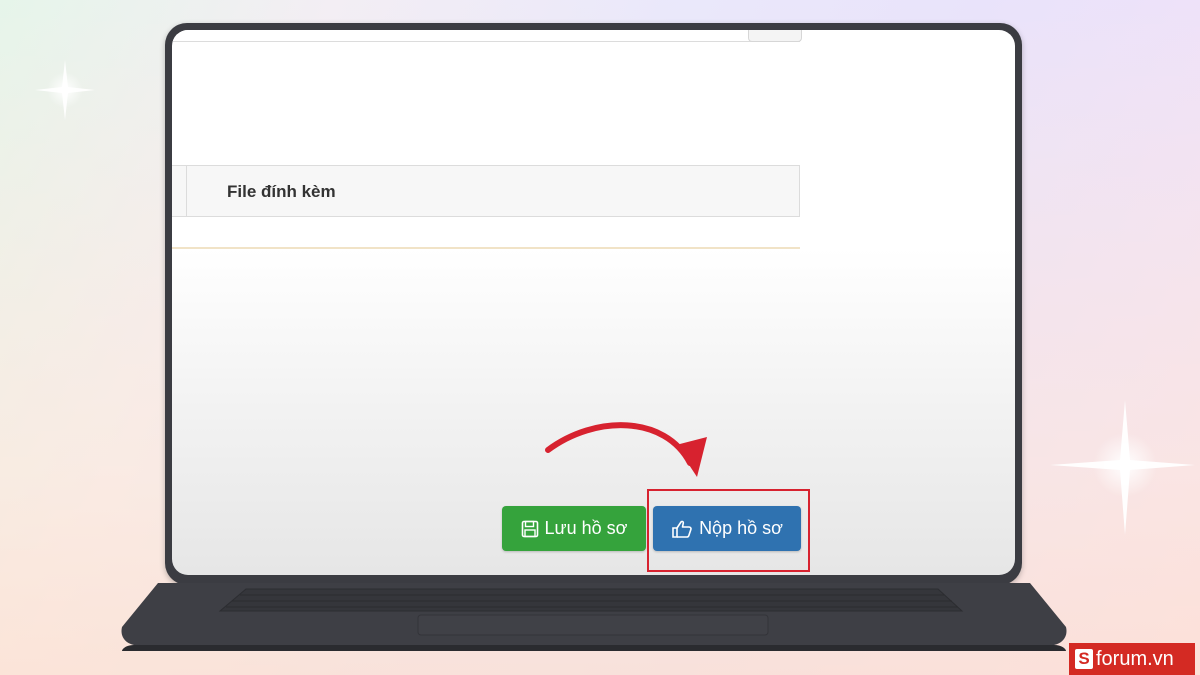 The image size is (1200, 675). What do you see at coordinates (530, 529) in the screenshot?
I see `floppy-disk-icon` at bounding box center [530, 529].